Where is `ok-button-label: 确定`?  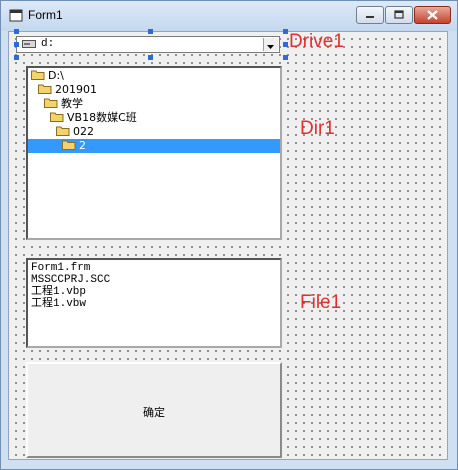
ok-button-label: 确定 is located at coordinates (154, 412).